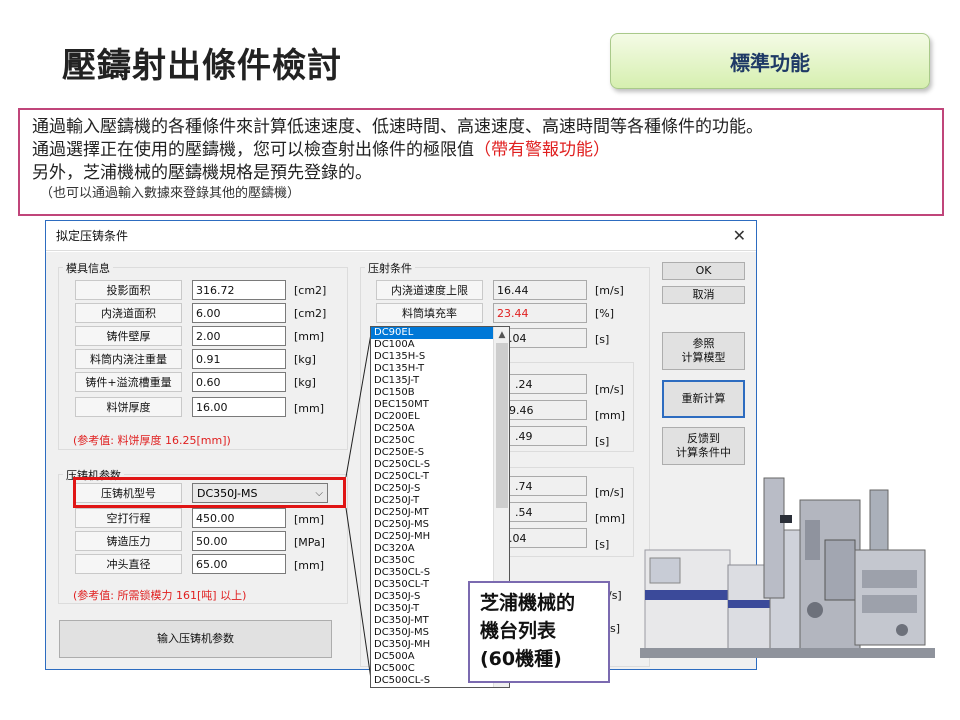 Image resolution: width=960 pixels, height=720 pixels. I want to click on machine-model-list-item: DC200EL, so click(433, 417).